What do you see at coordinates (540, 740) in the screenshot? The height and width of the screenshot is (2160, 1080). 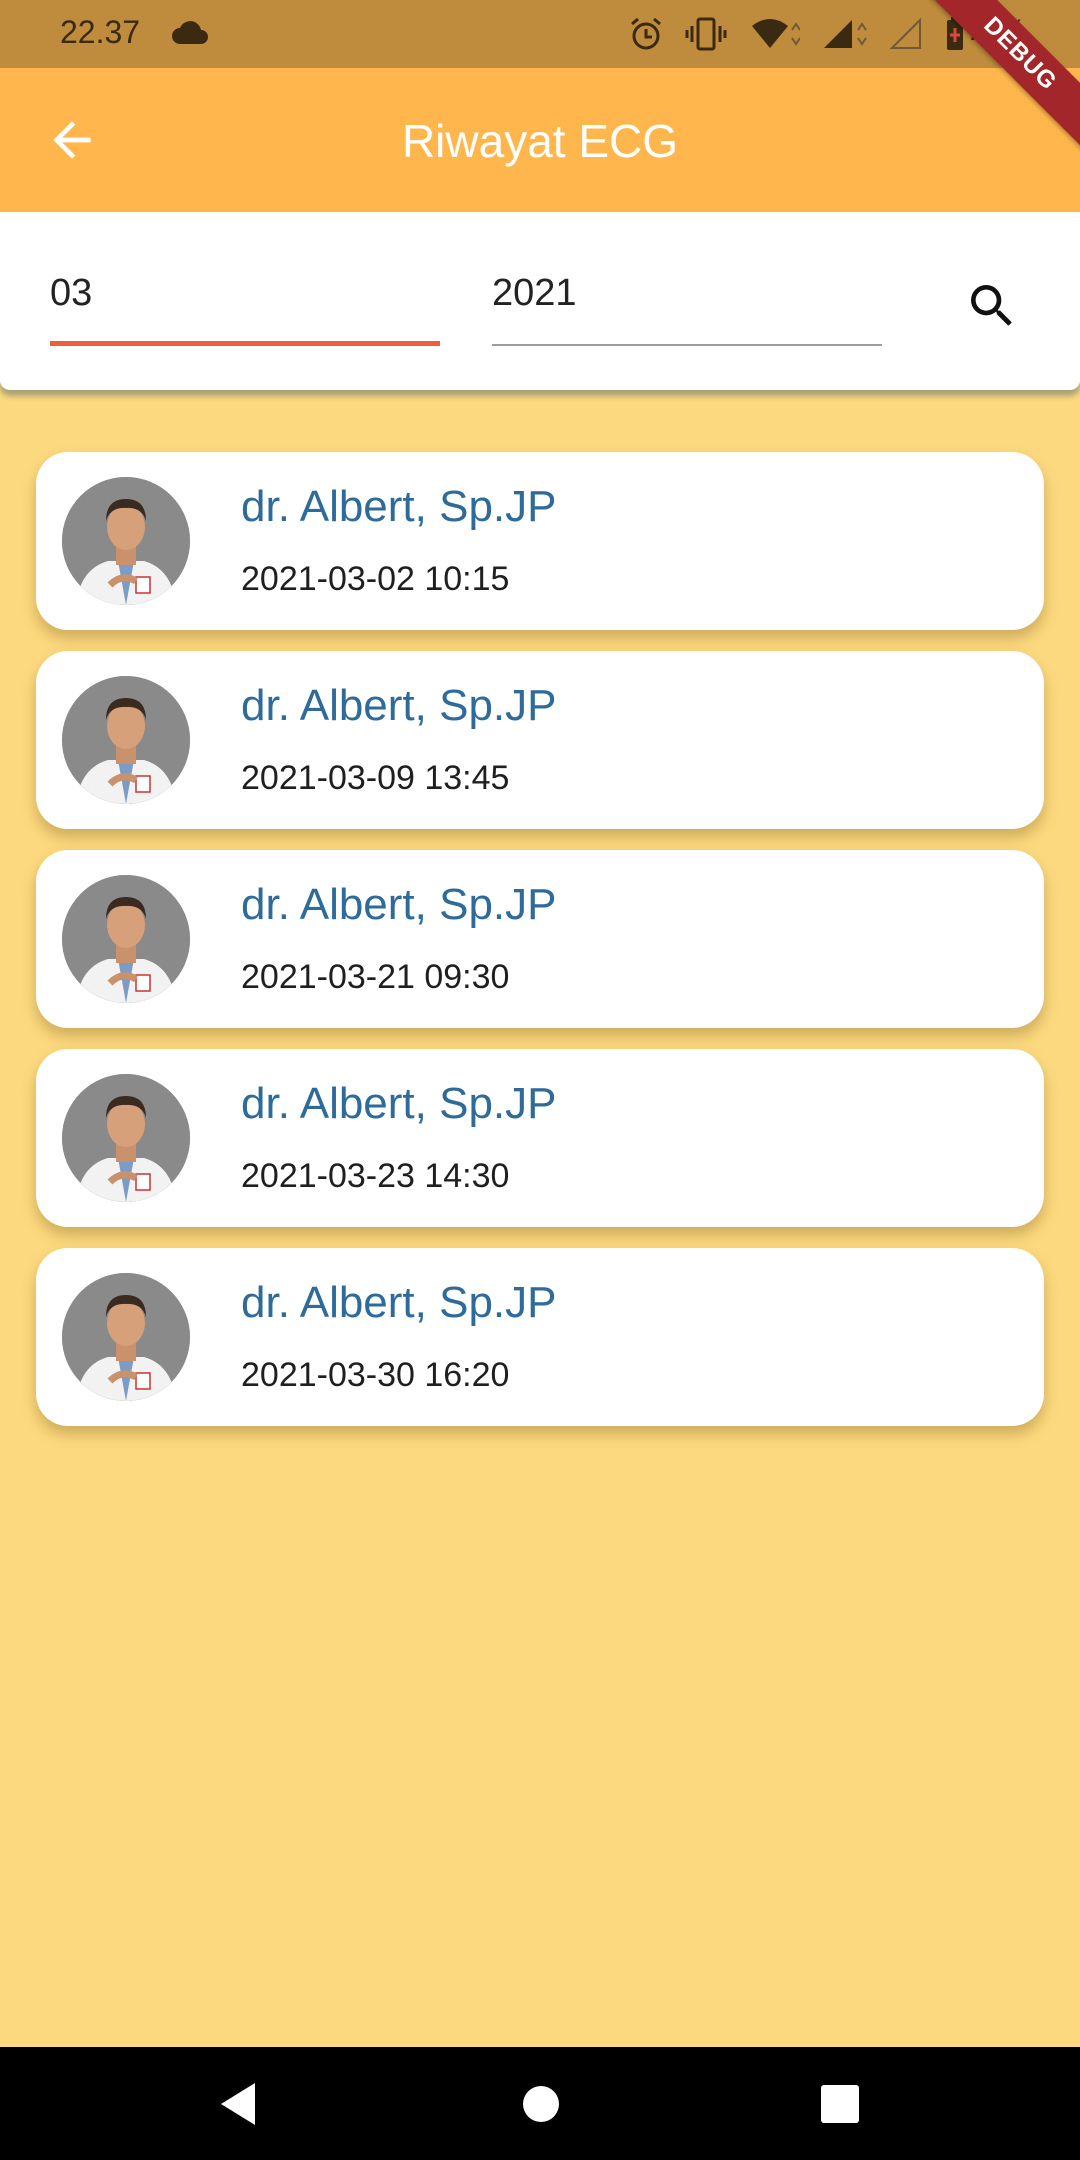 I see `ecg-record-card: dr. Albert, Sp.JP 2021-03-09 13:45` at bounding box center [540, 740].